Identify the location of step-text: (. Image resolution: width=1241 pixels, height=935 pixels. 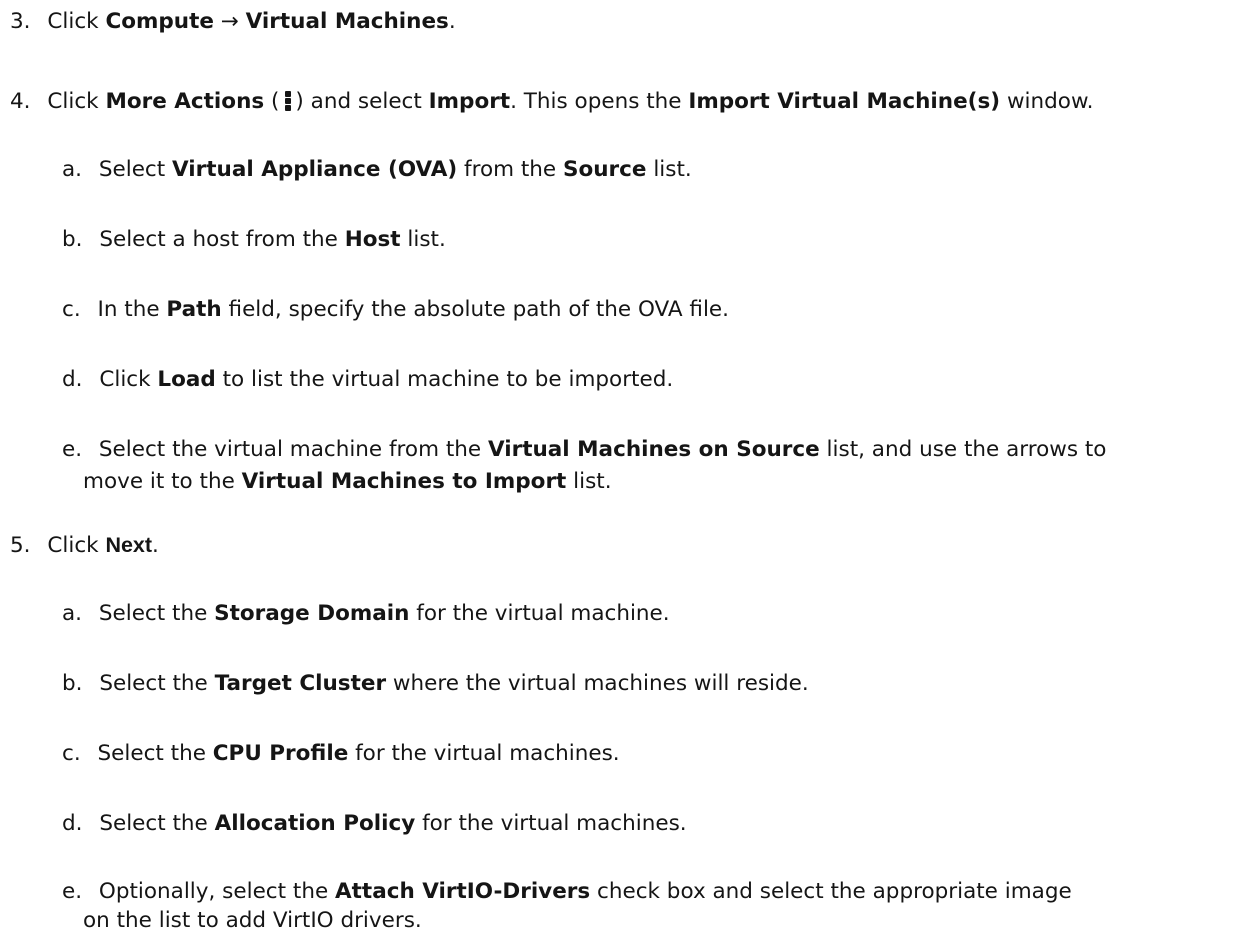
(272, 101).